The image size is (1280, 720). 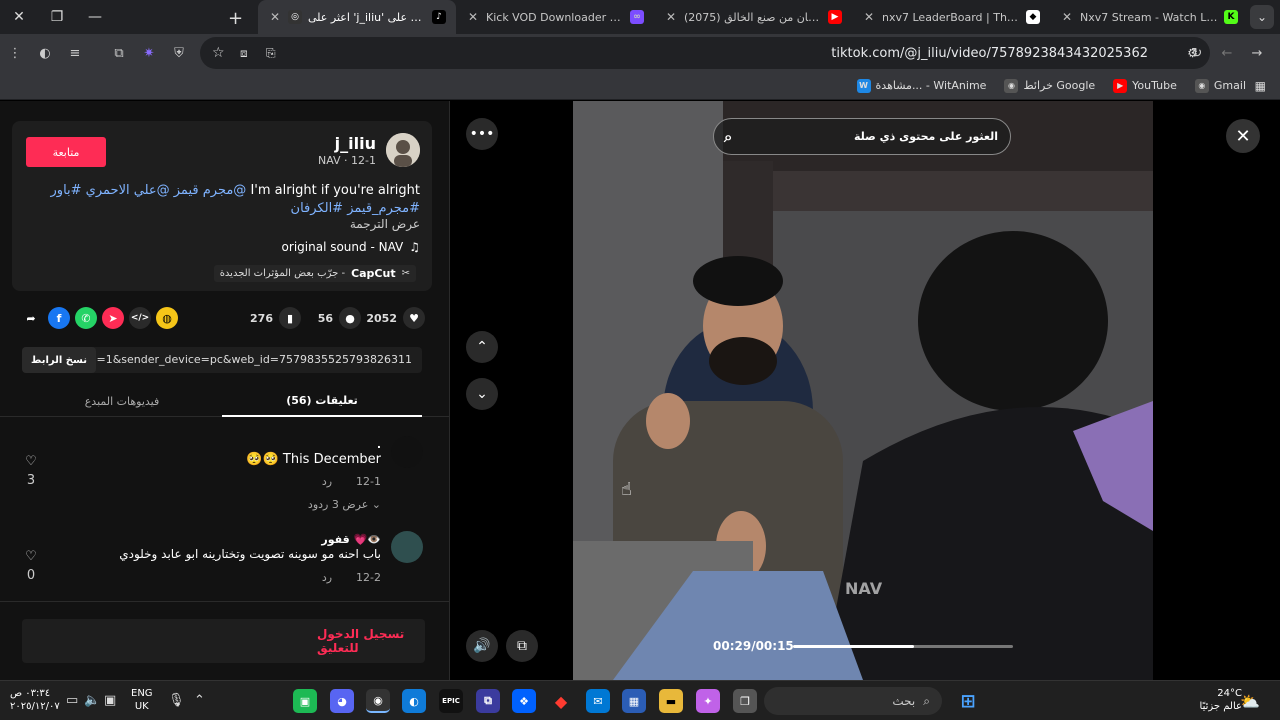 I want to click on bookmark-star-icon: ☆, so click(x=218, y=53).